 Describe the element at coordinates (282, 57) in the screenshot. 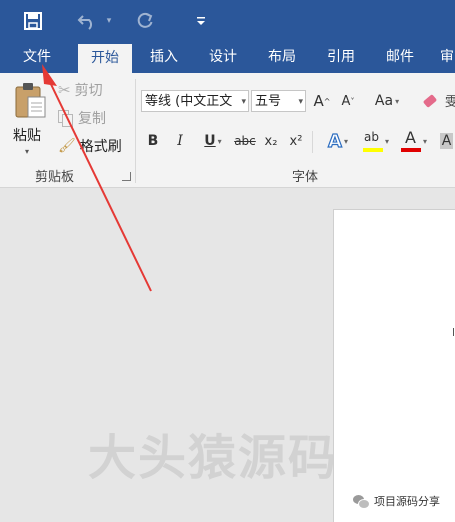

I see `tab-layout: 布局` at that location.